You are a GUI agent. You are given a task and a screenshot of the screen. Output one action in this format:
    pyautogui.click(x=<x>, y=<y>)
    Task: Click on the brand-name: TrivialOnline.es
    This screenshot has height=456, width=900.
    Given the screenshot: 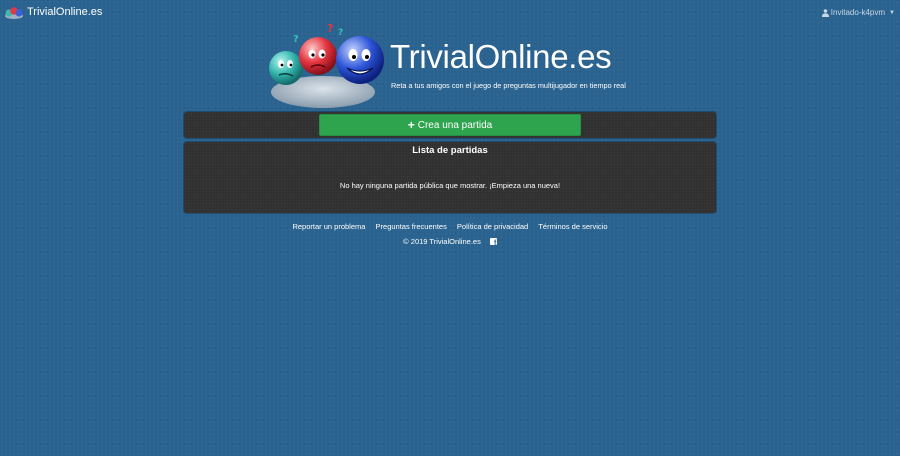 What is the action you would take?
    pyautogui.click(x=65, y=12)
    